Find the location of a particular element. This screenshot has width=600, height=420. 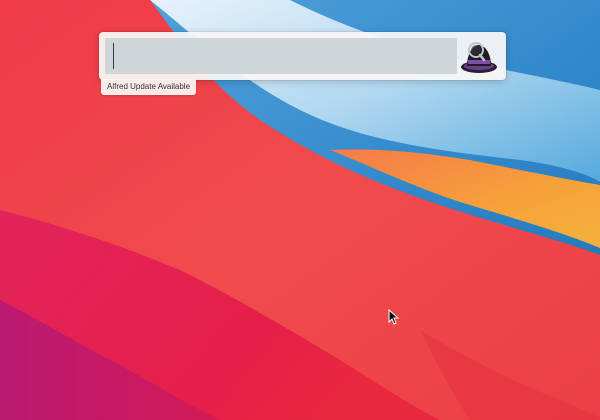

alfred-search-input is located at coordinates (281, 56).